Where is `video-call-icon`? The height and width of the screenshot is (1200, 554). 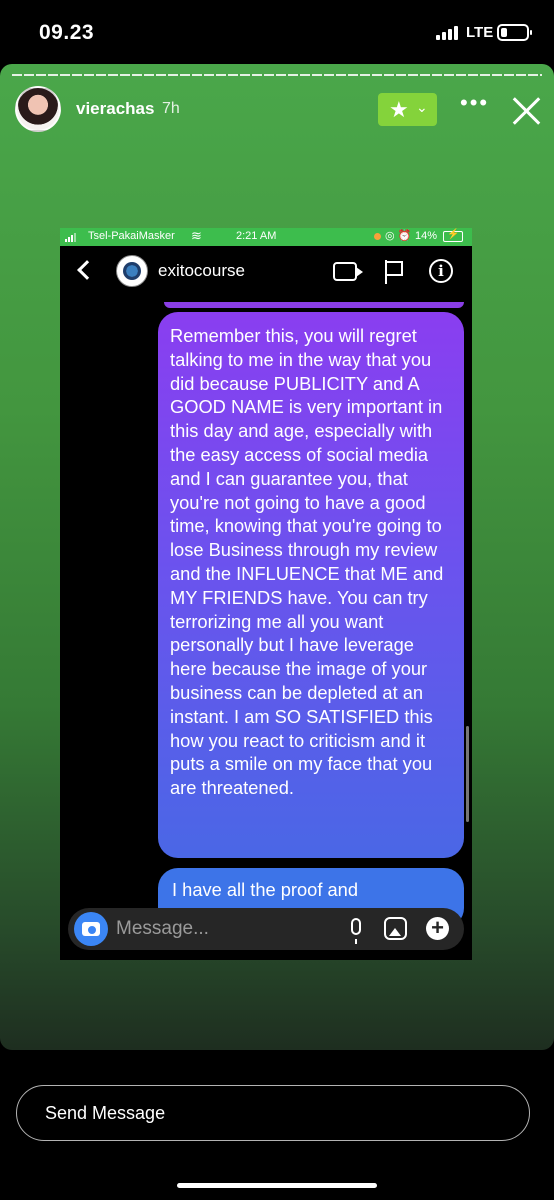 video-call-icon is located at coordinates (348, 271).